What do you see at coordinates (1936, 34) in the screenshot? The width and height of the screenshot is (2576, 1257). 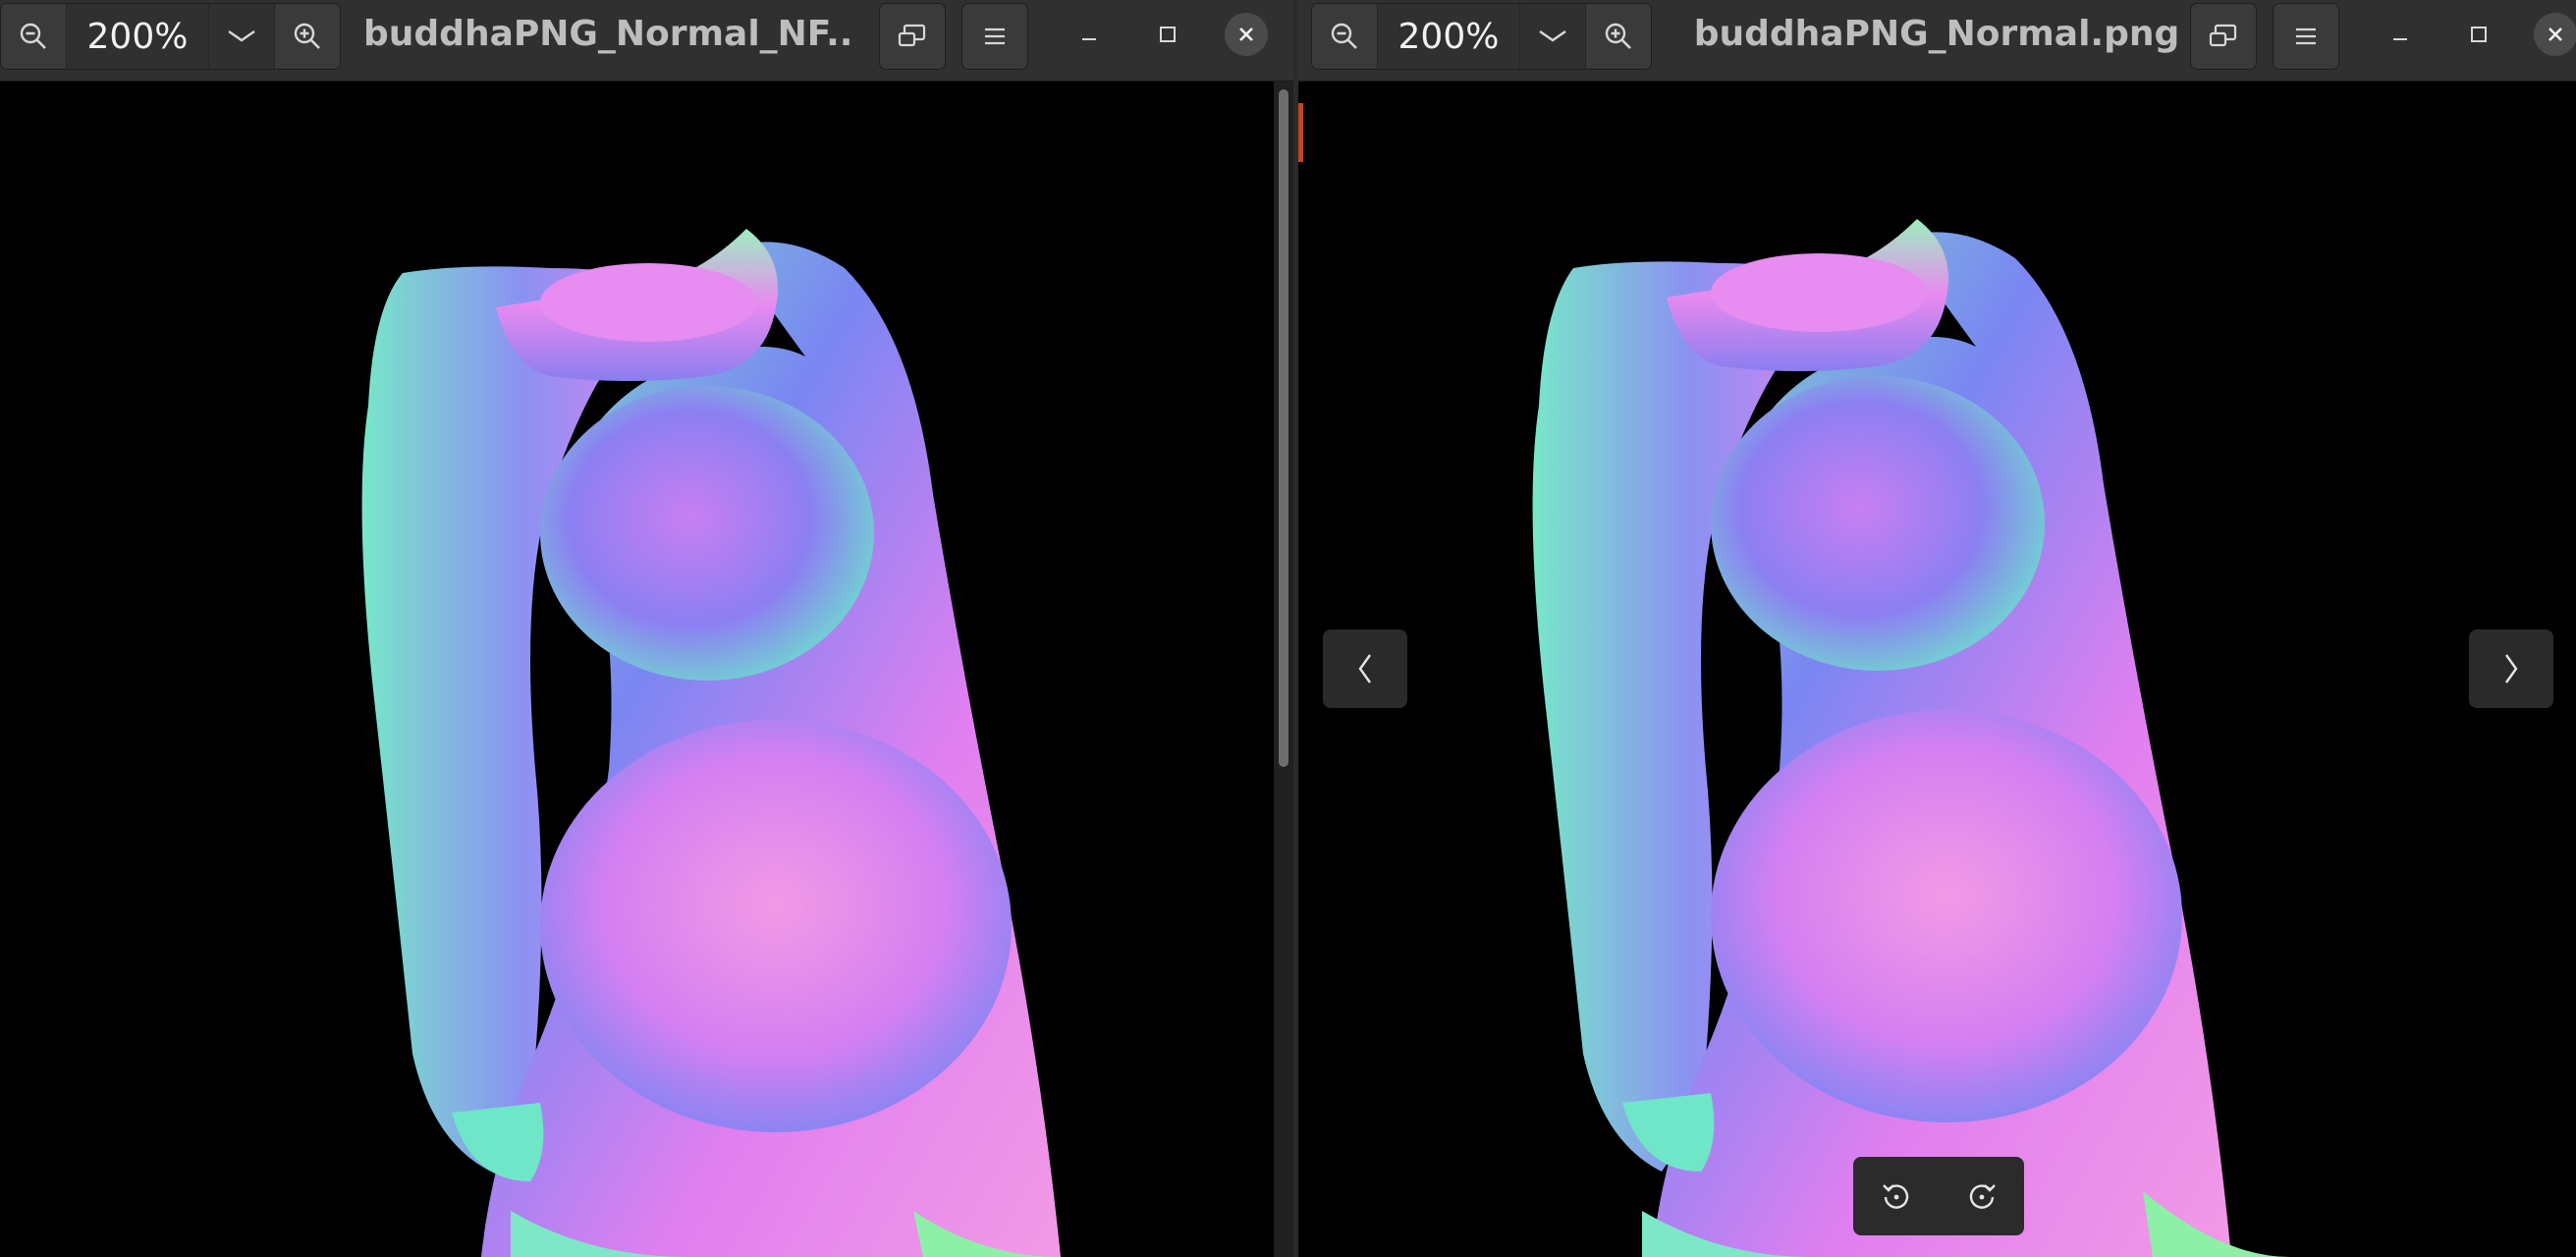 I see `window-title: buddhaPNG_Normal.png` at bounding box center [1936, 34].